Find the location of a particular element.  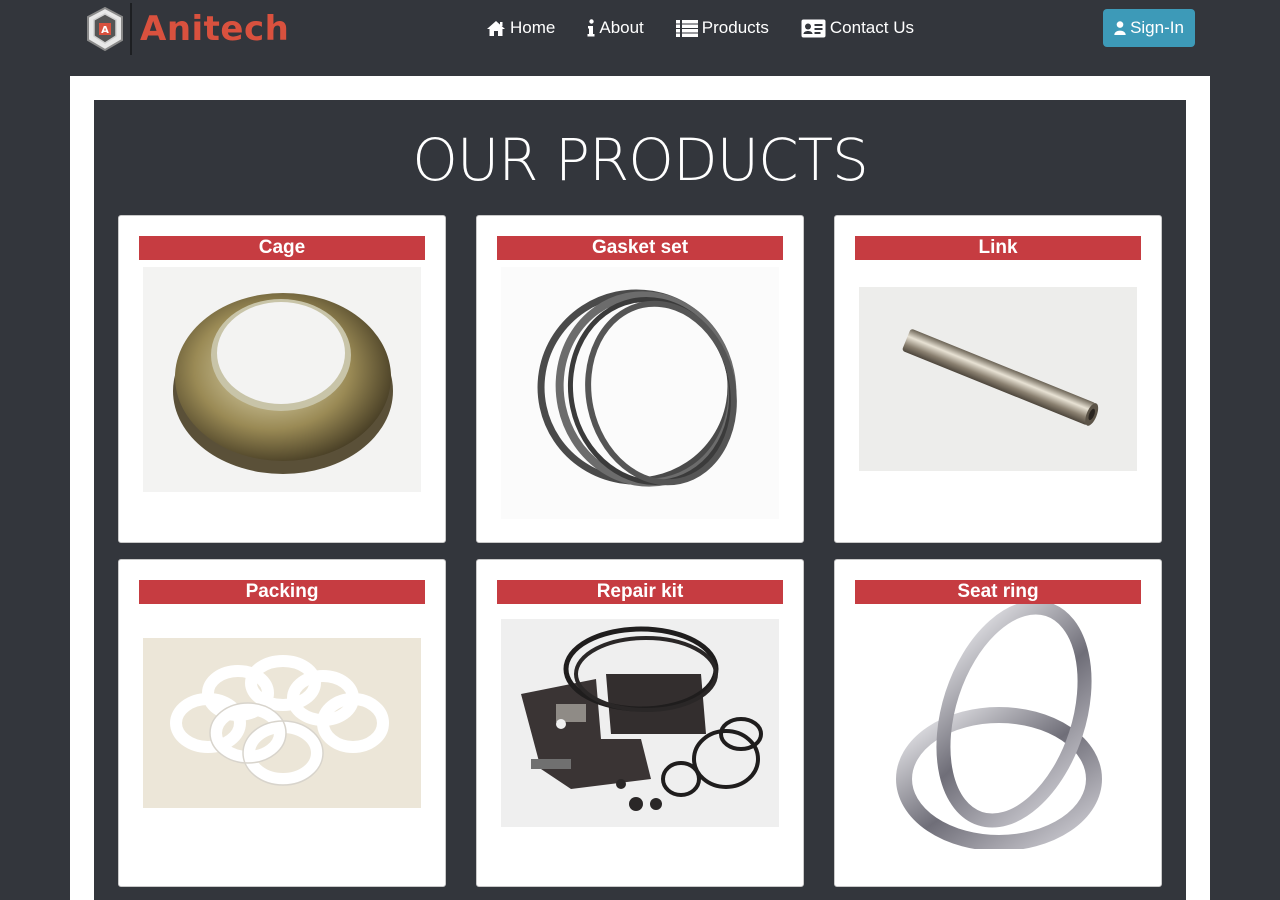

nav-home: Home is located at coordinates (520, 28).